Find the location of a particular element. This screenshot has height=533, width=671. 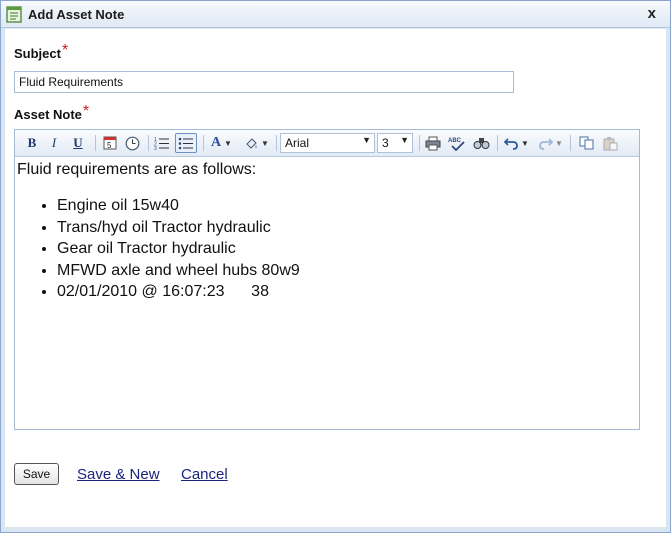

asset-note-label-text: Asset Note is located at coordinates (48, 114).